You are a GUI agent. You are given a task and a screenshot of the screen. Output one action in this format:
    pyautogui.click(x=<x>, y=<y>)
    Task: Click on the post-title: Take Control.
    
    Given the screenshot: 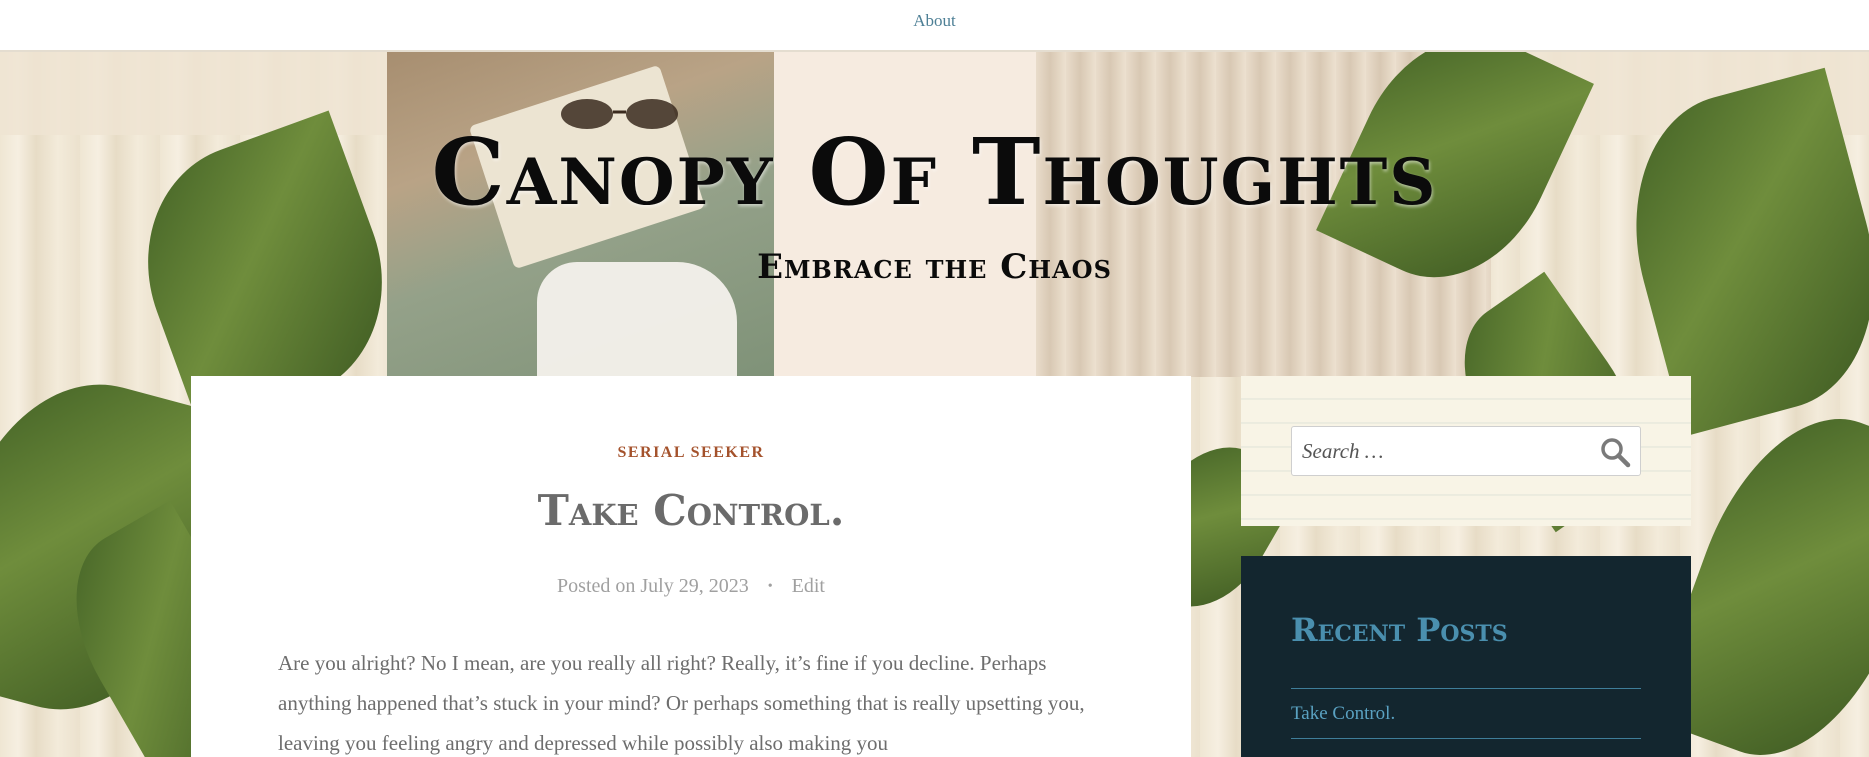 What is the action you would take?
    pyautogui.click(x=691, y=510)
    